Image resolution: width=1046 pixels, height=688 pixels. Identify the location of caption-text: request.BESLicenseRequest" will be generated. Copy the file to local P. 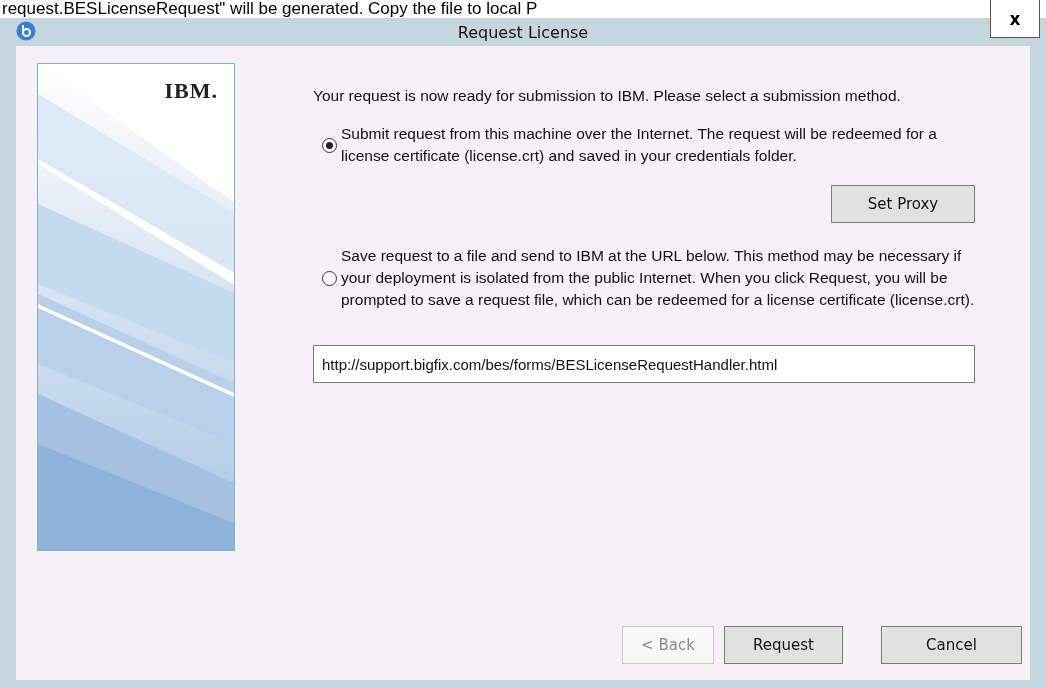
(270, 9).